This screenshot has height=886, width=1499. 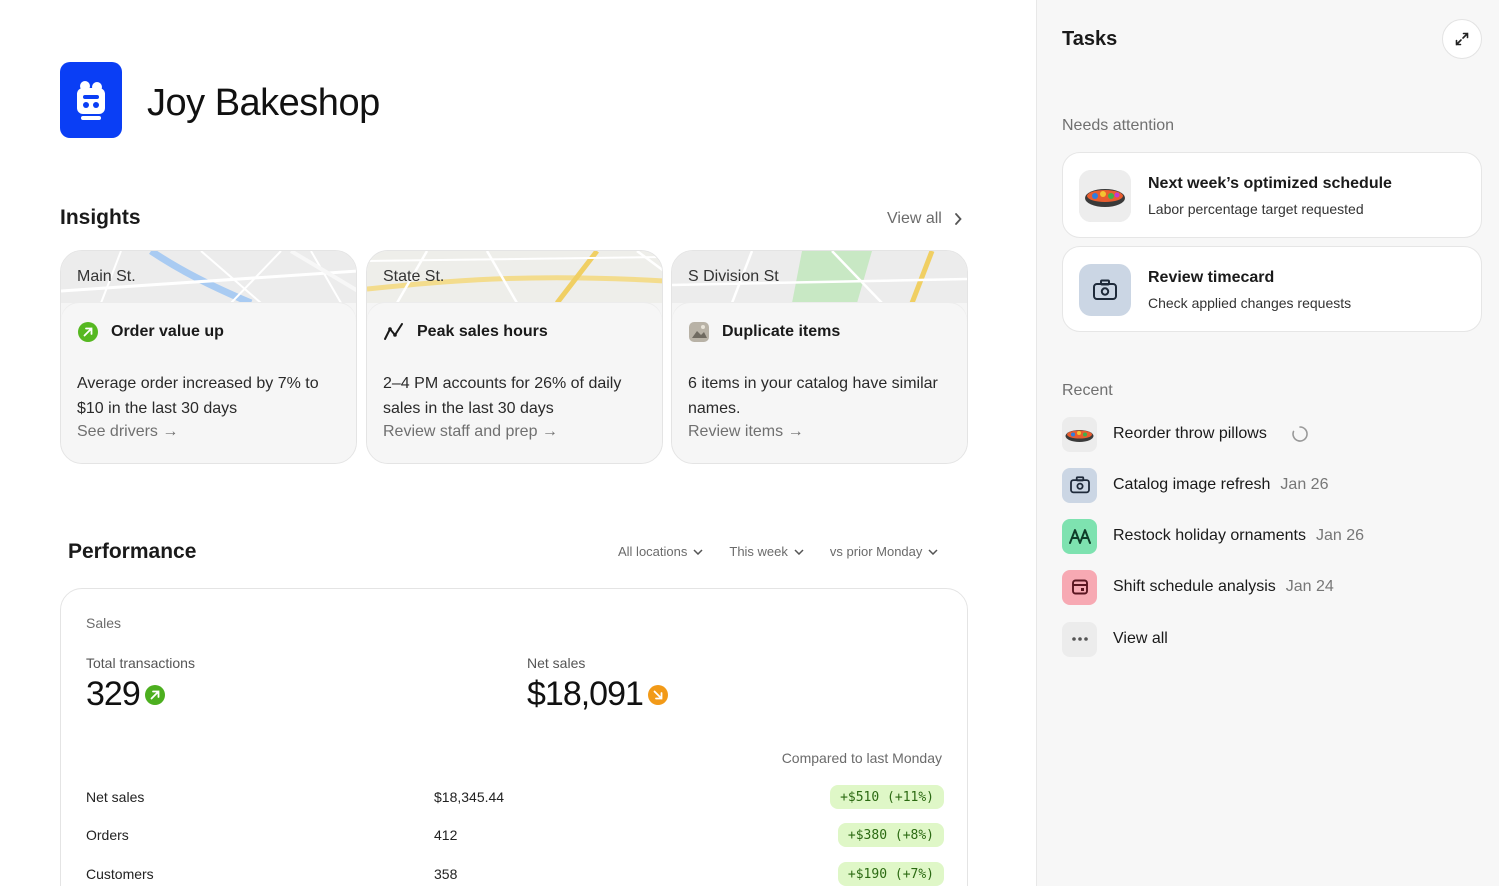 I want to click on more-dots-icon, so click(x=1079, y=639).